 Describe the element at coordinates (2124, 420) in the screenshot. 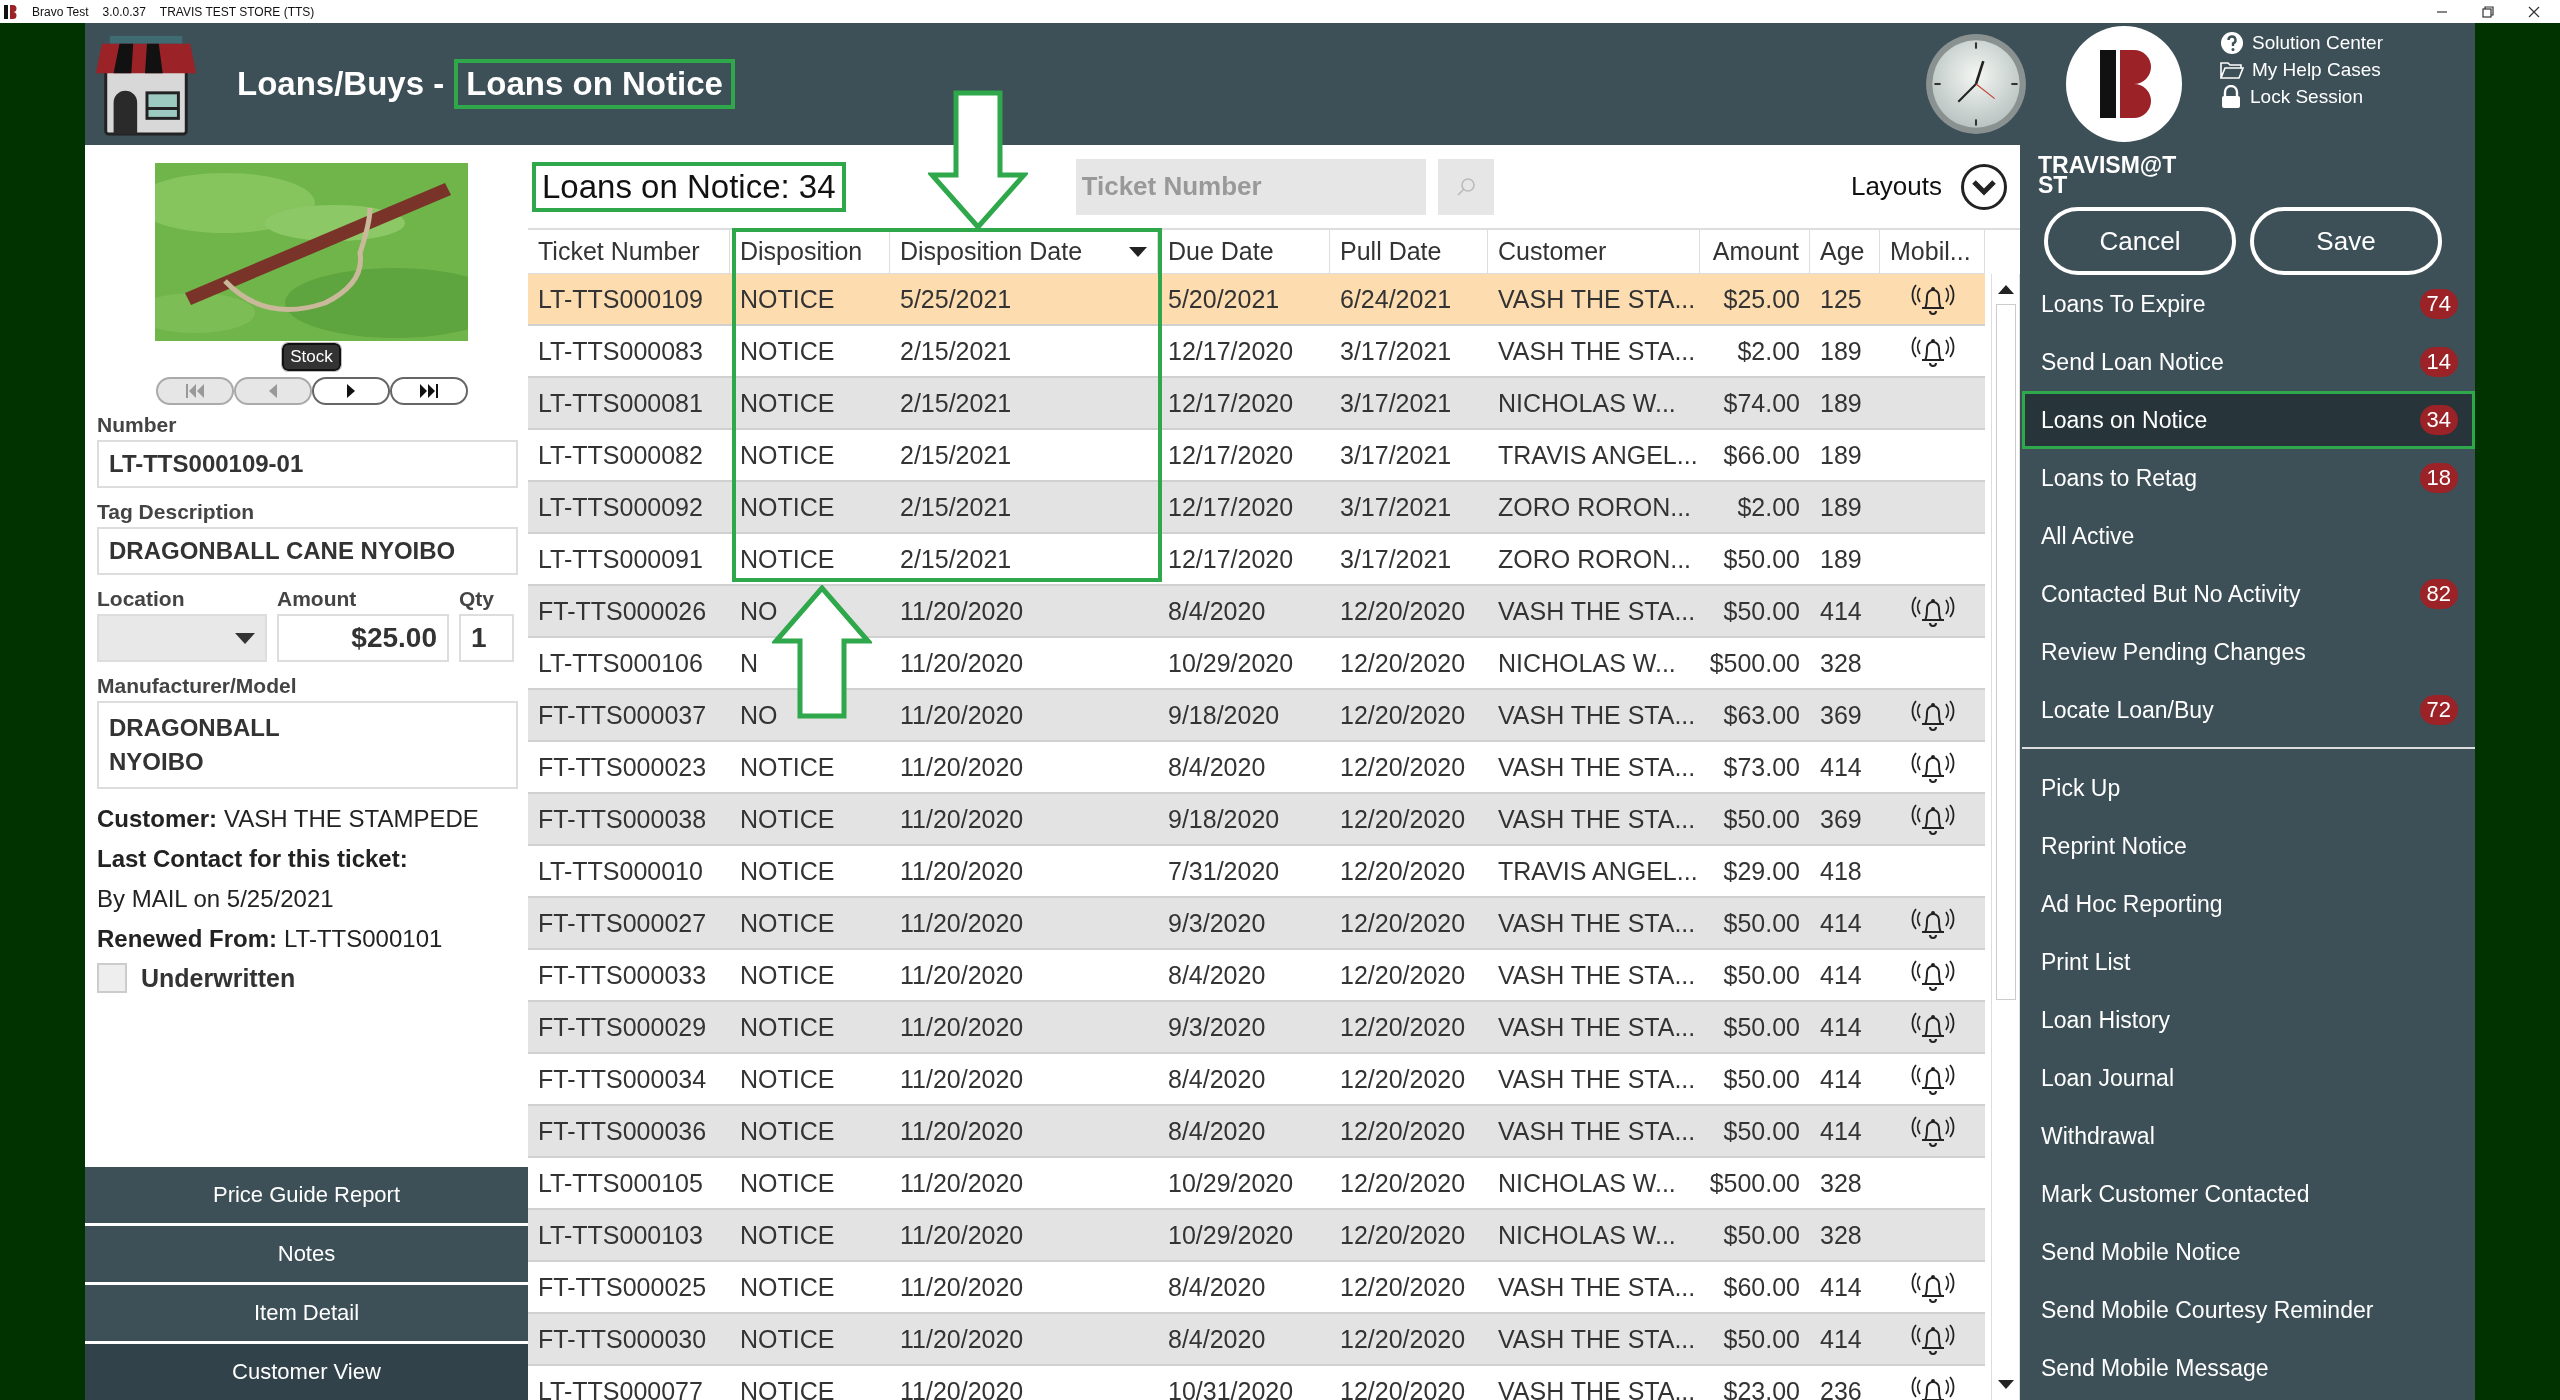

I see `sidebar-item-label: Loans on Notice` at that location.